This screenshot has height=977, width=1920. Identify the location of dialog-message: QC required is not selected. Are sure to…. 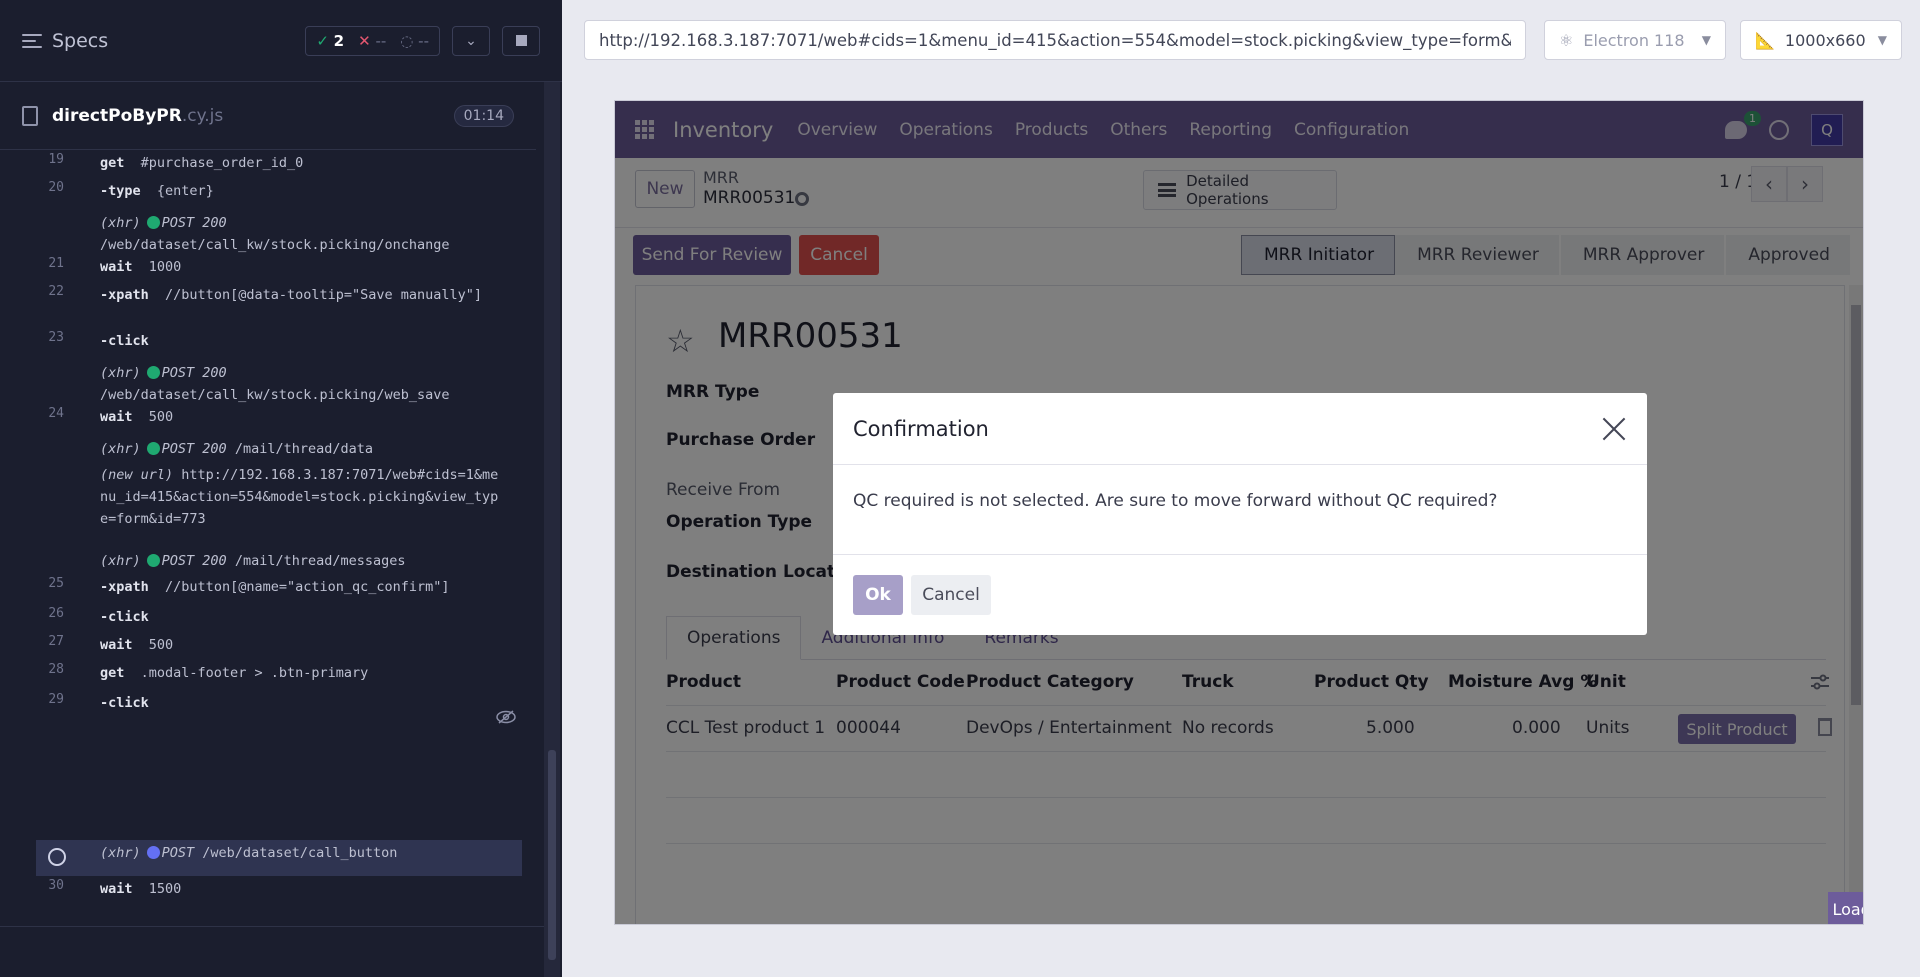
(1240, 510).